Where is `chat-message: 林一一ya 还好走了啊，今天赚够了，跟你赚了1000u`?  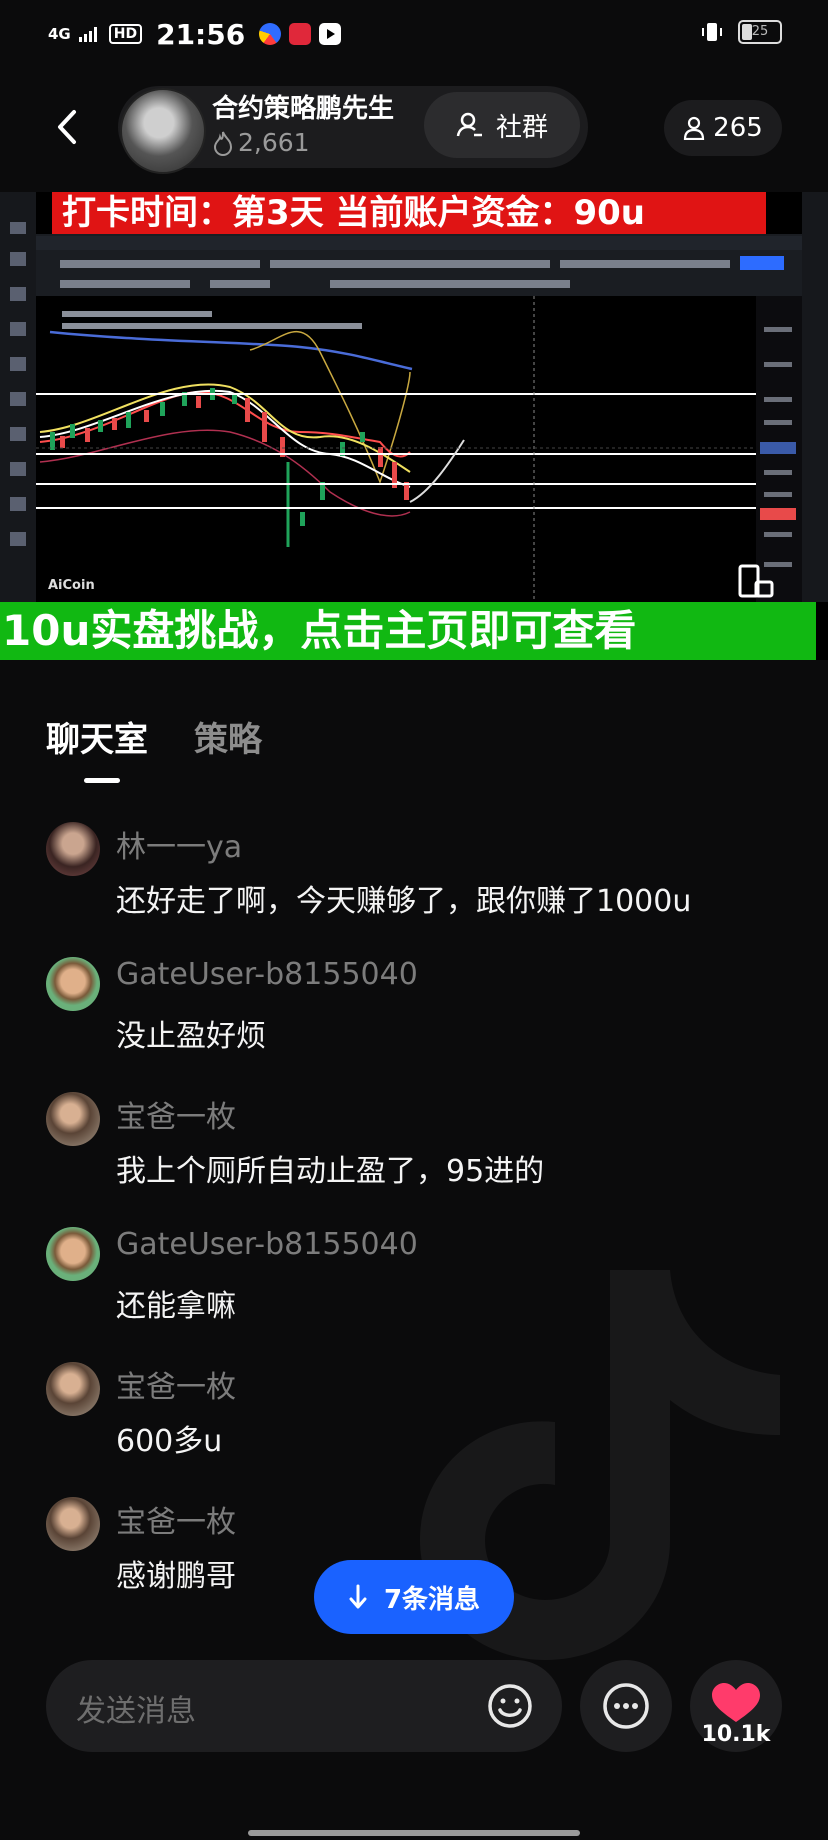
chat-message: 林一一ya 还好走了啊，今天赚够了，跟你赚了1000u is located at coordinates (414, 885).